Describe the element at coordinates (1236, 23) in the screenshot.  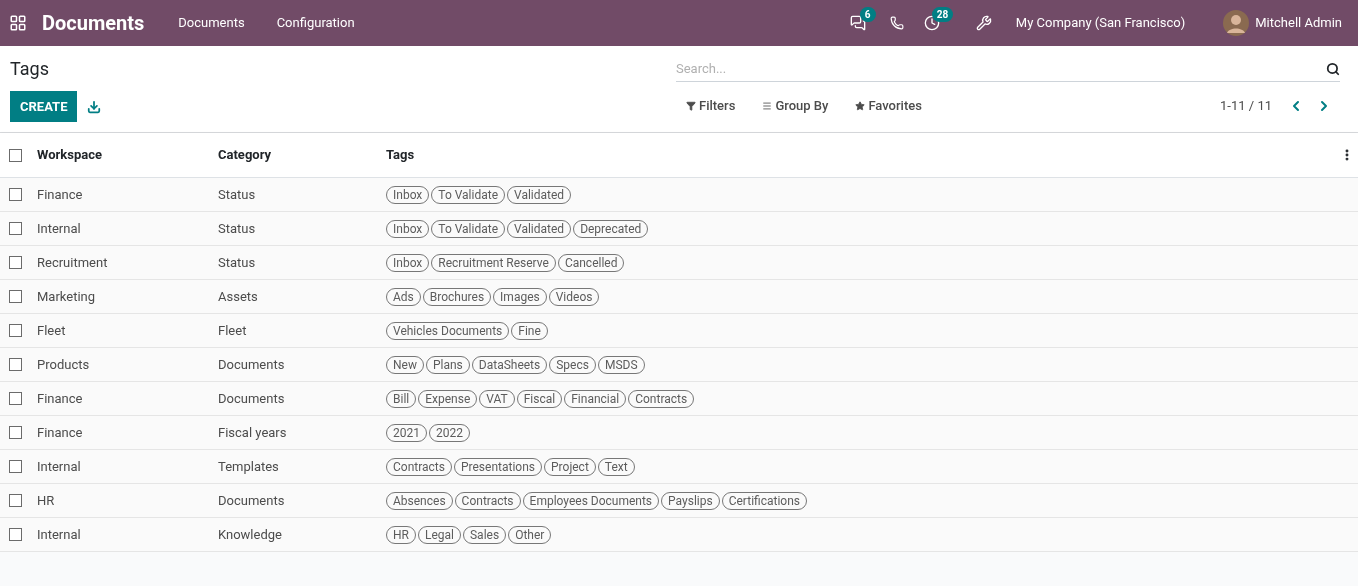
I see `user-avatar` at that location.